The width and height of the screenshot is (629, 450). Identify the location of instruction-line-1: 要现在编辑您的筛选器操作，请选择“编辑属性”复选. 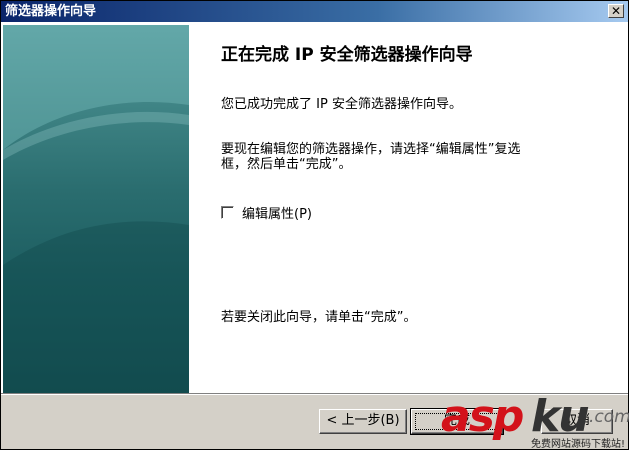
(371, 149).